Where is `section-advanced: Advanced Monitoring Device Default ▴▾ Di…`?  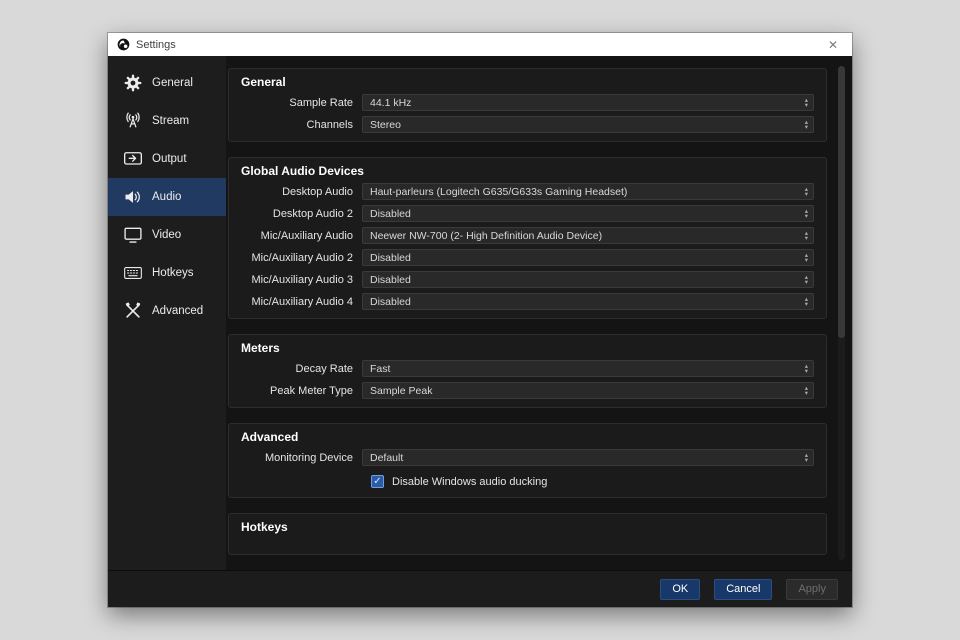 section-advanced: Advanced Monitoring Device Default ▴▾ Di… is located at coordinates (527, 460).